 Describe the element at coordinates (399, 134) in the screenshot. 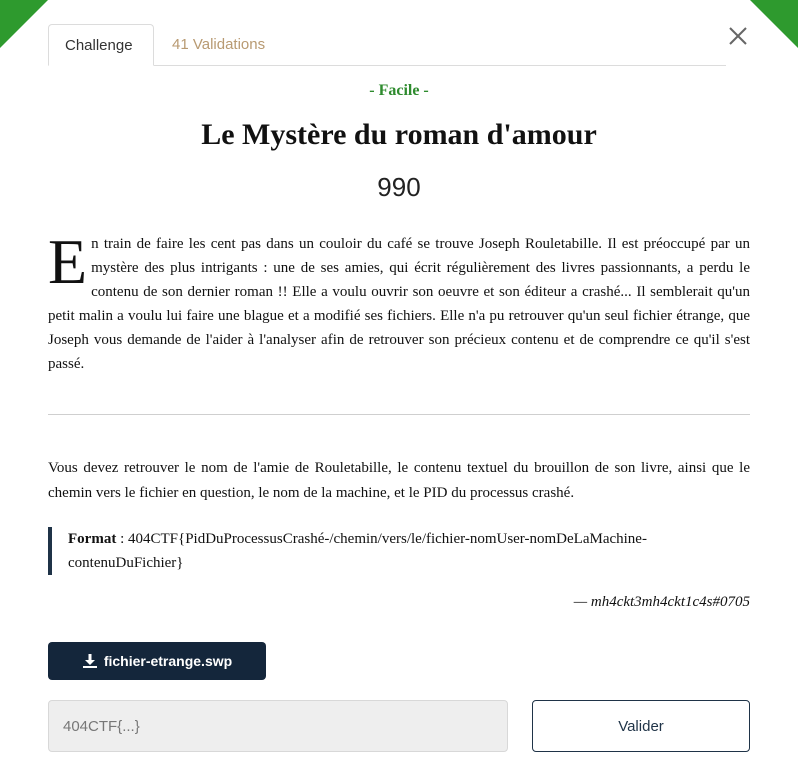

I see `challenge-title: Le Mystère du roman d'amour` at that location.